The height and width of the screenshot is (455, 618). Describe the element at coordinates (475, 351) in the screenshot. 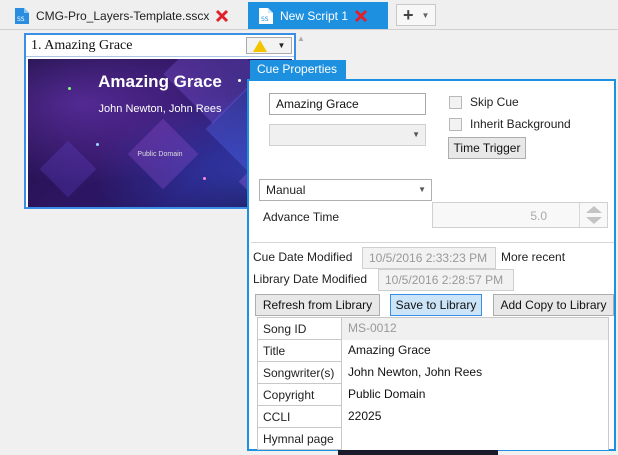

I see `property-value: Amazing Grace` at that location.